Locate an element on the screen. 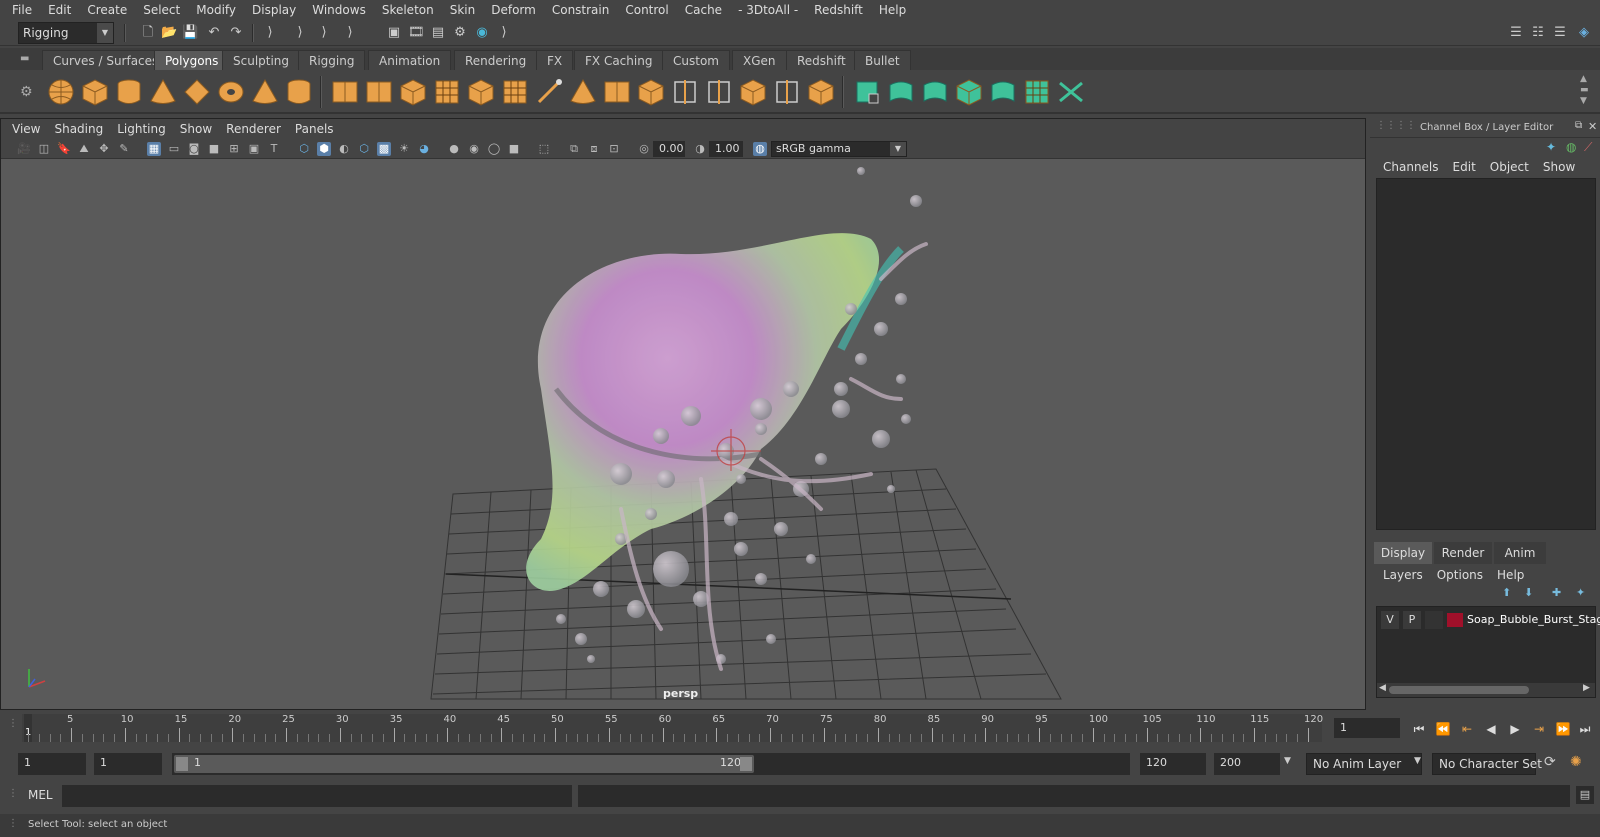 Image resolution: width=1600 pixels, height=837 pixels. scroll-right-icon: ▶ is located at coordinates (1586, 688).